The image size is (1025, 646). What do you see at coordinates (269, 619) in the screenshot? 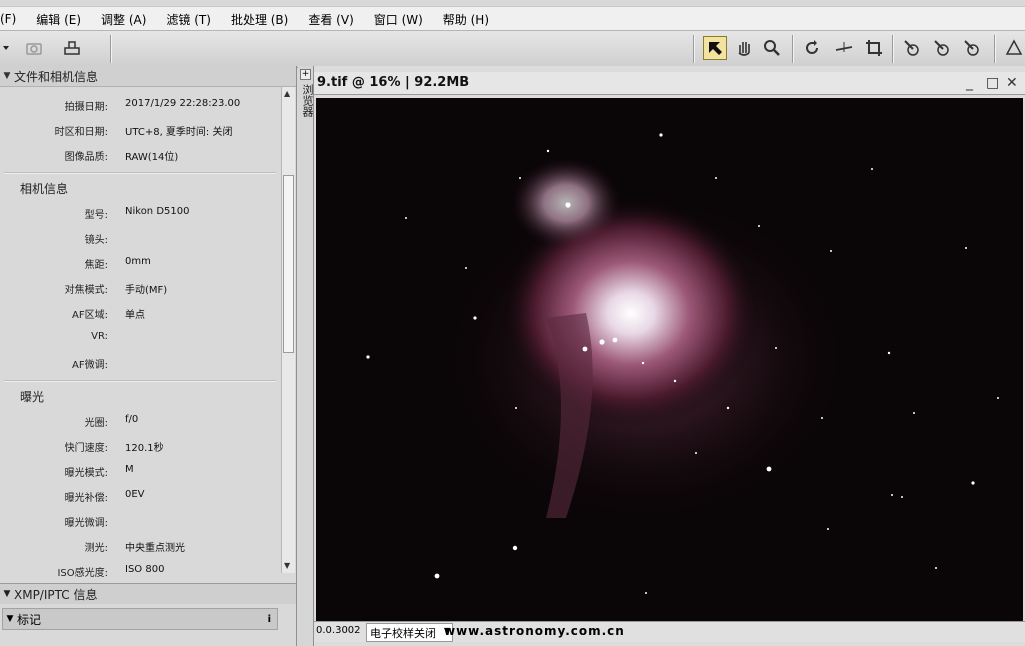
I see `info-icon: i` at bounding box center [269, 619].